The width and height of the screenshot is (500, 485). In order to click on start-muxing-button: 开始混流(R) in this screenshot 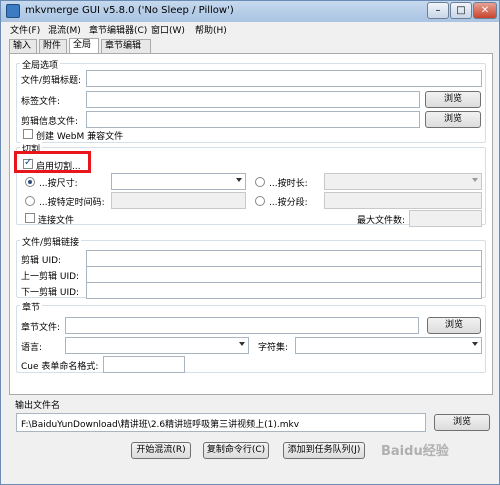, I will do `click(161, 450)`.